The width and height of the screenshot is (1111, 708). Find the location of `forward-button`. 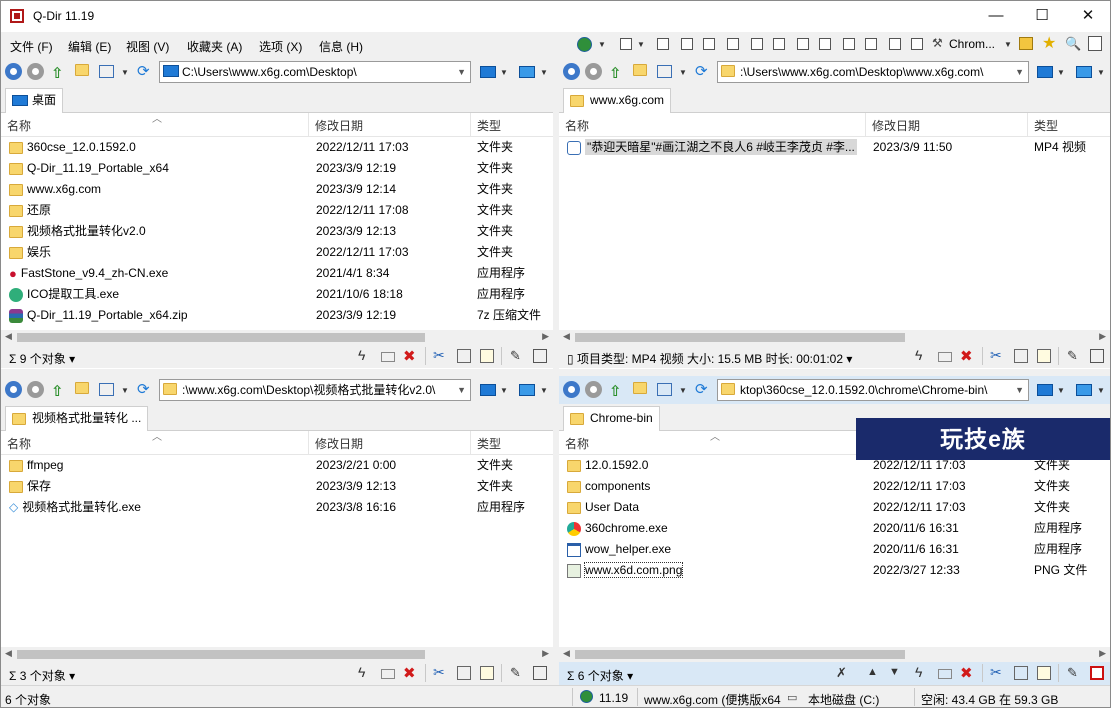

forward-button is located at coordinates (593, 389).